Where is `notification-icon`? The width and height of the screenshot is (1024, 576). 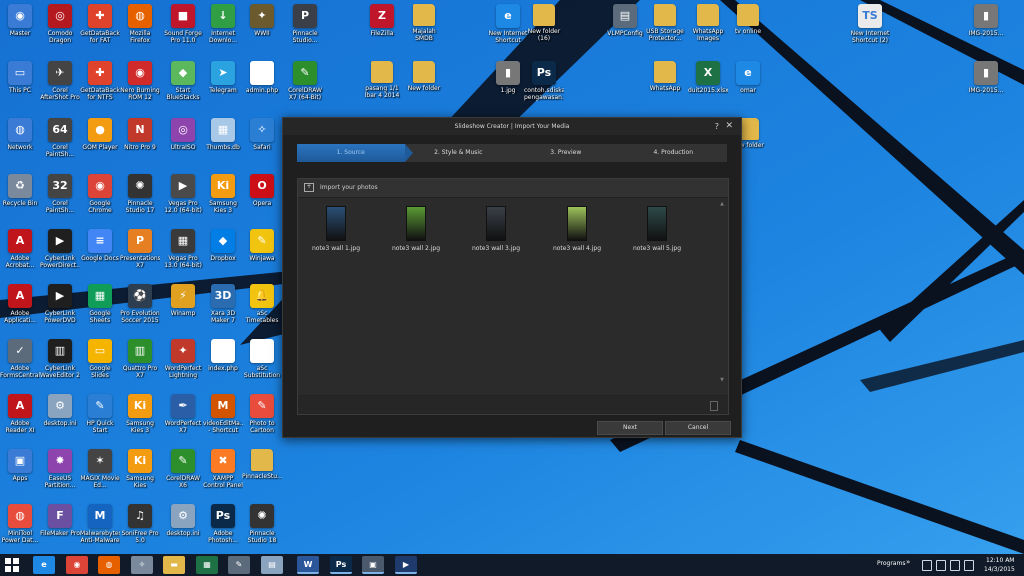 notification-icon is located at coordinates (969, 565).